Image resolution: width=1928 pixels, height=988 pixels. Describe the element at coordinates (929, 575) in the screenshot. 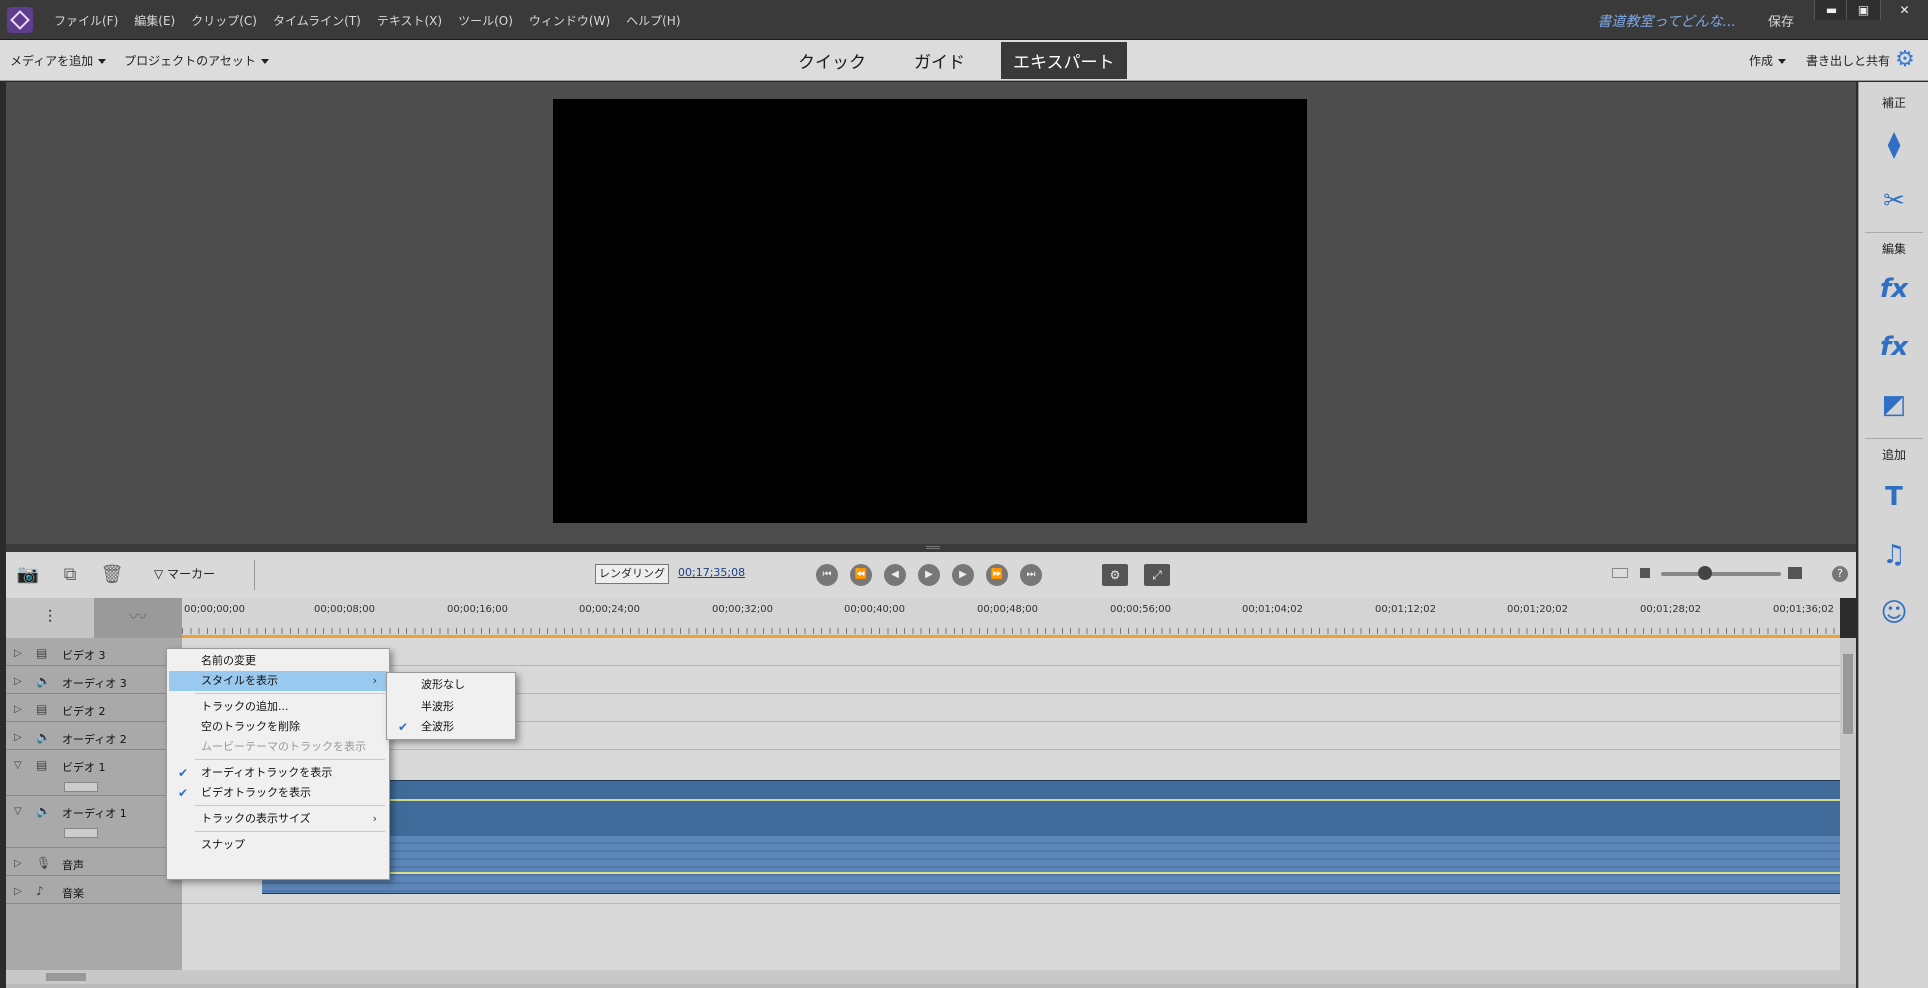

I see `play-icon: ▶` at that location.